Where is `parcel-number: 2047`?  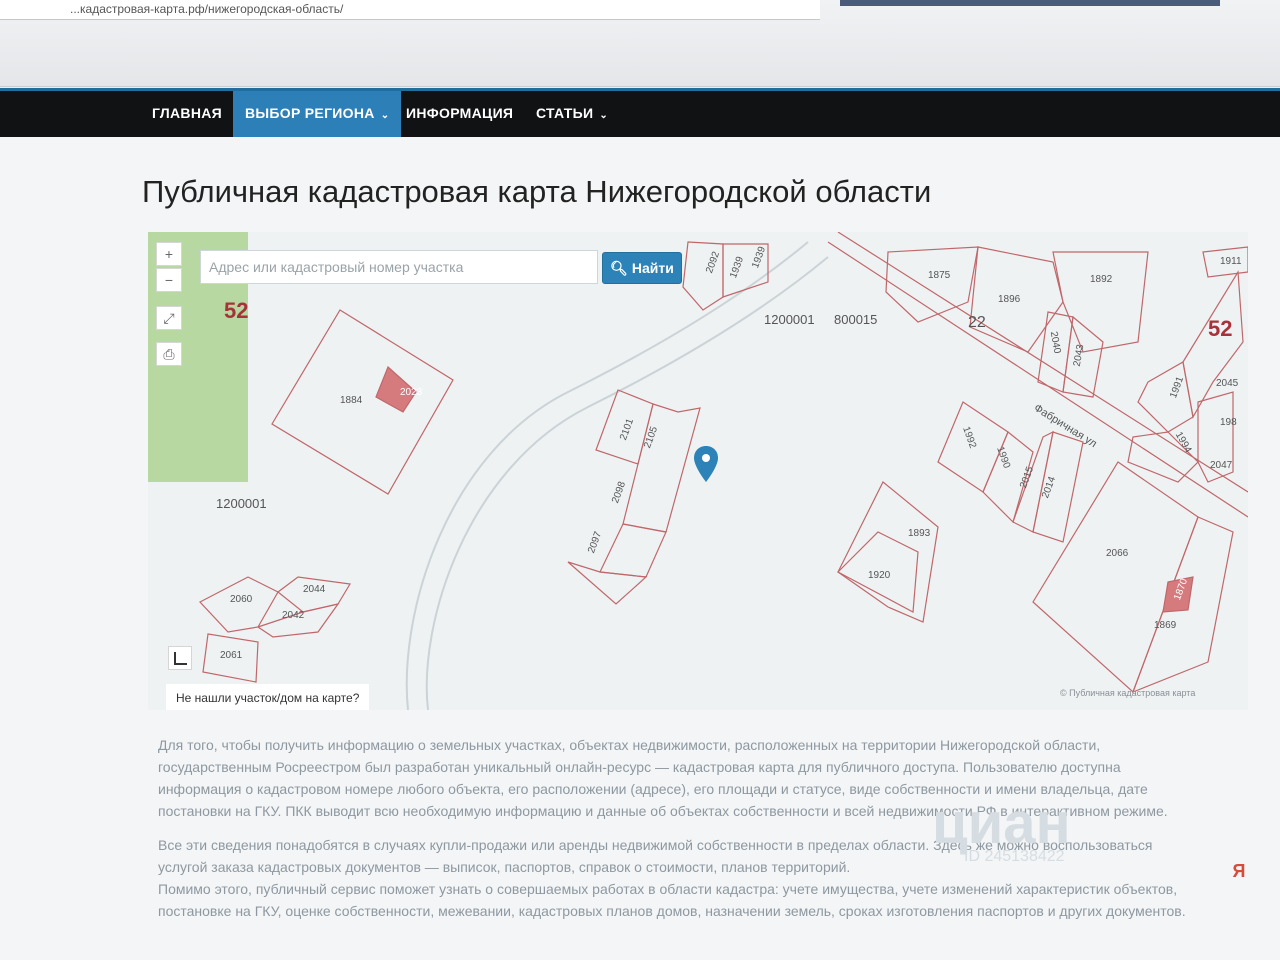
parcel-number: 2047 is located at coordinates (1221, 465).